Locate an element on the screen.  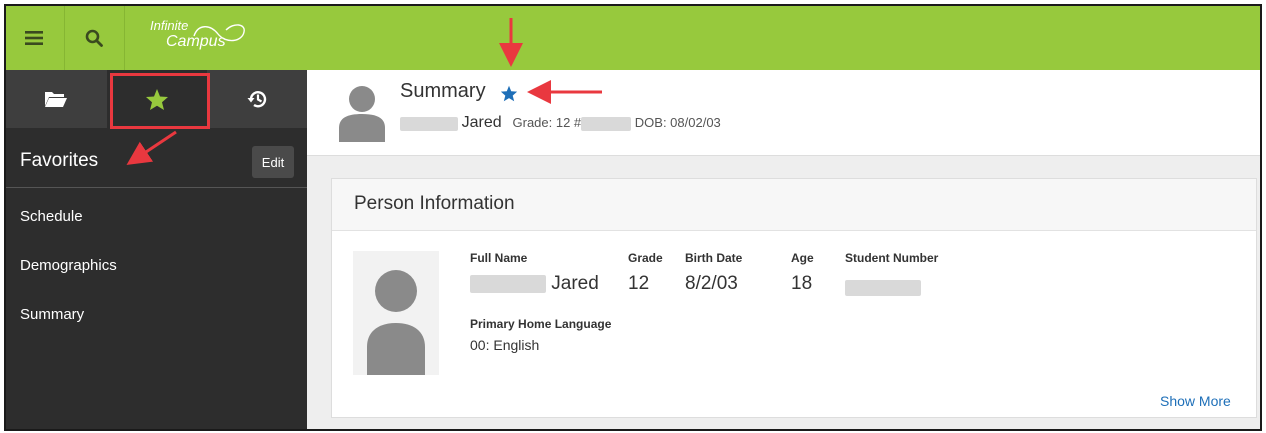
search-icon is located at coordinates (94, 38).